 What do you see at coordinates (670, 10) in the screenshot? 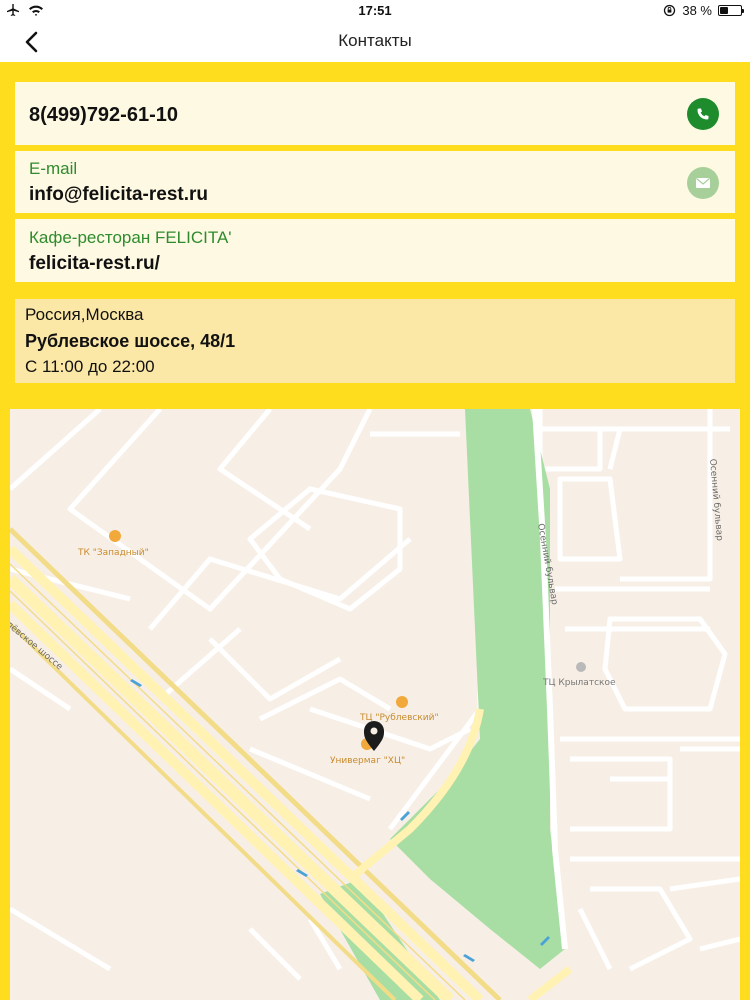
I see `orientation-lock-icon` at bounding box center [670, 10].